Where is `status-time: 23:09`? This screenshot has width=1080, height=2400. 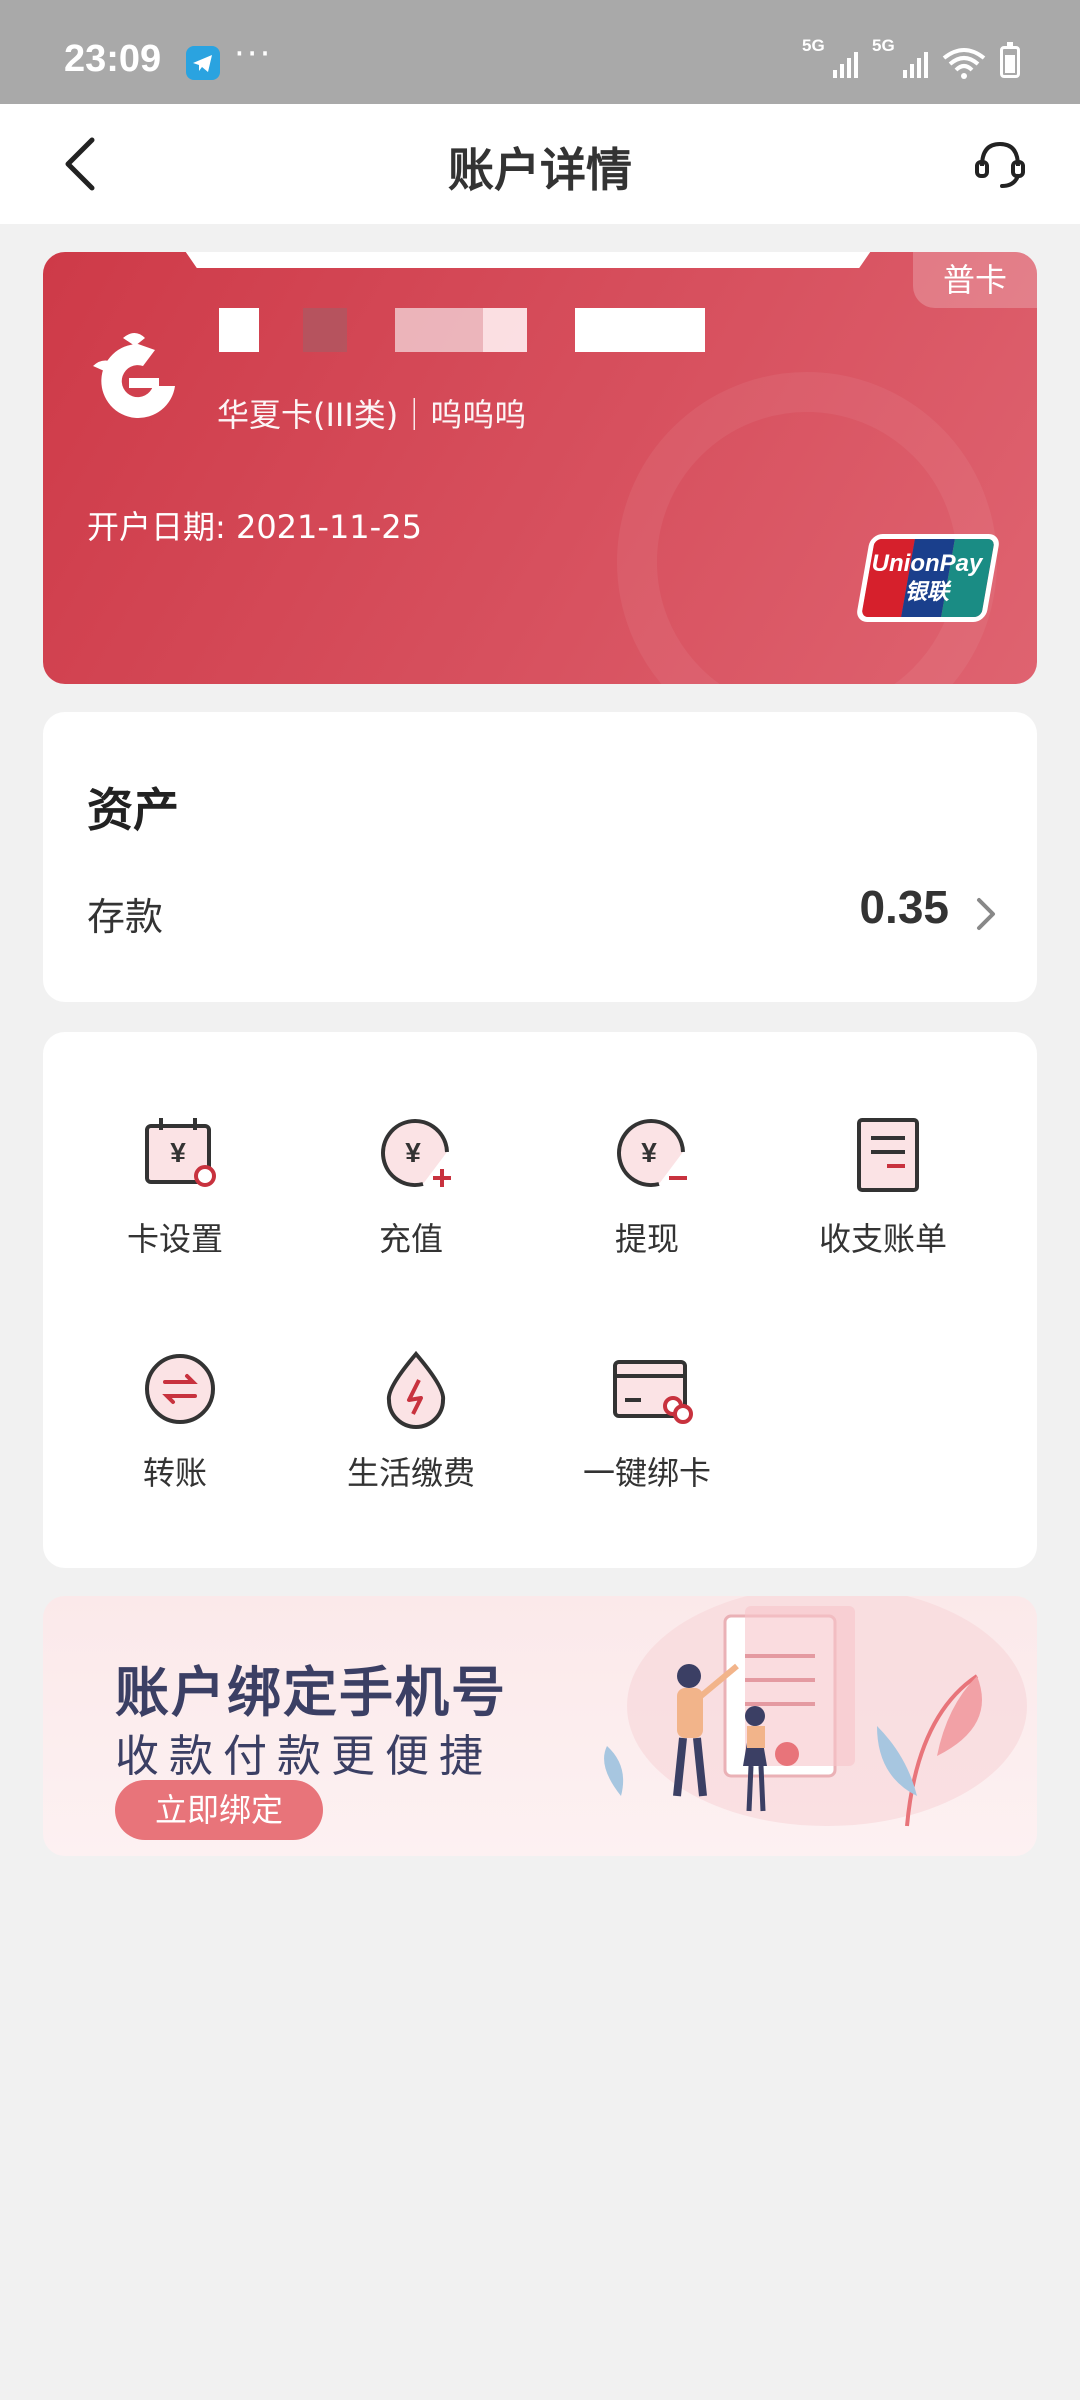
status-time: 23:09 is located at coordinates (113, 59).